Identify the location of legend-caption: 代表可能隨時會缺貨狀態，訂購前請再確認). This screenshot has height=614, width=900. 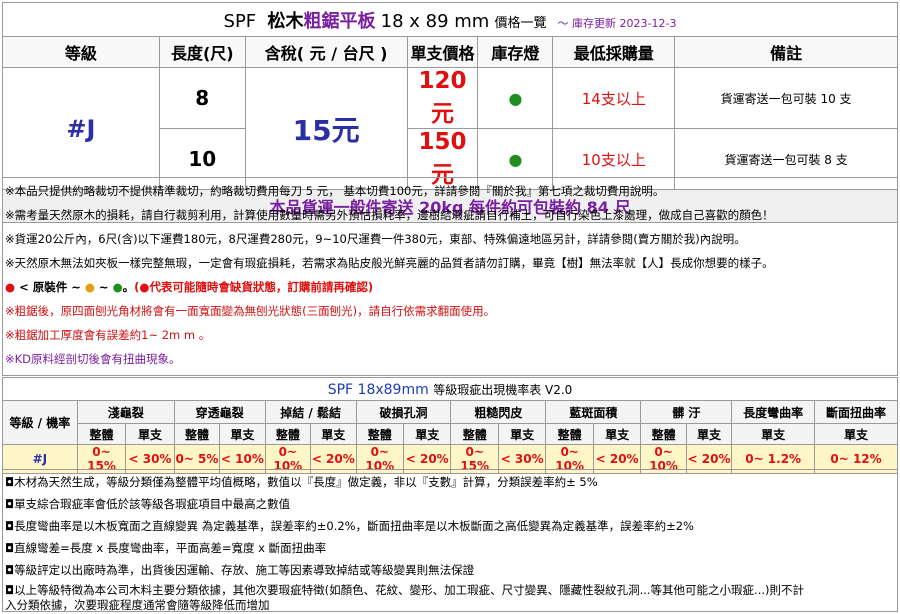
(261, 287).